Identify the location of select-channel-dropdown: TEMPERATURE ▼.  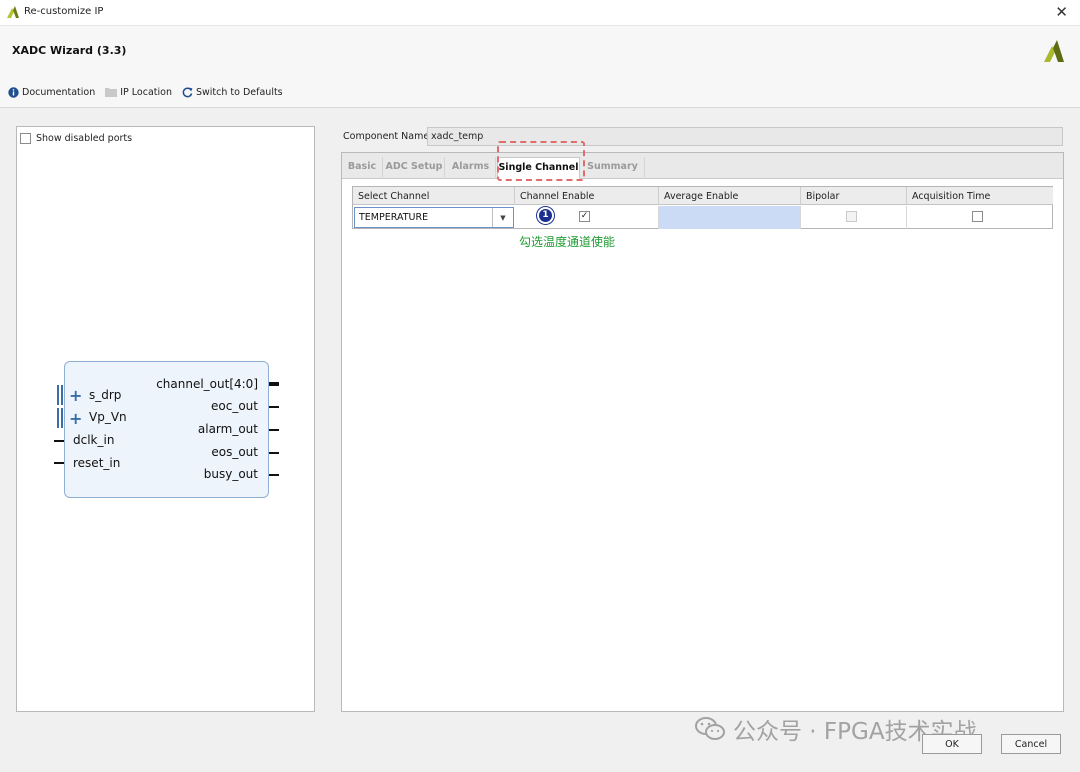
(434, 217).